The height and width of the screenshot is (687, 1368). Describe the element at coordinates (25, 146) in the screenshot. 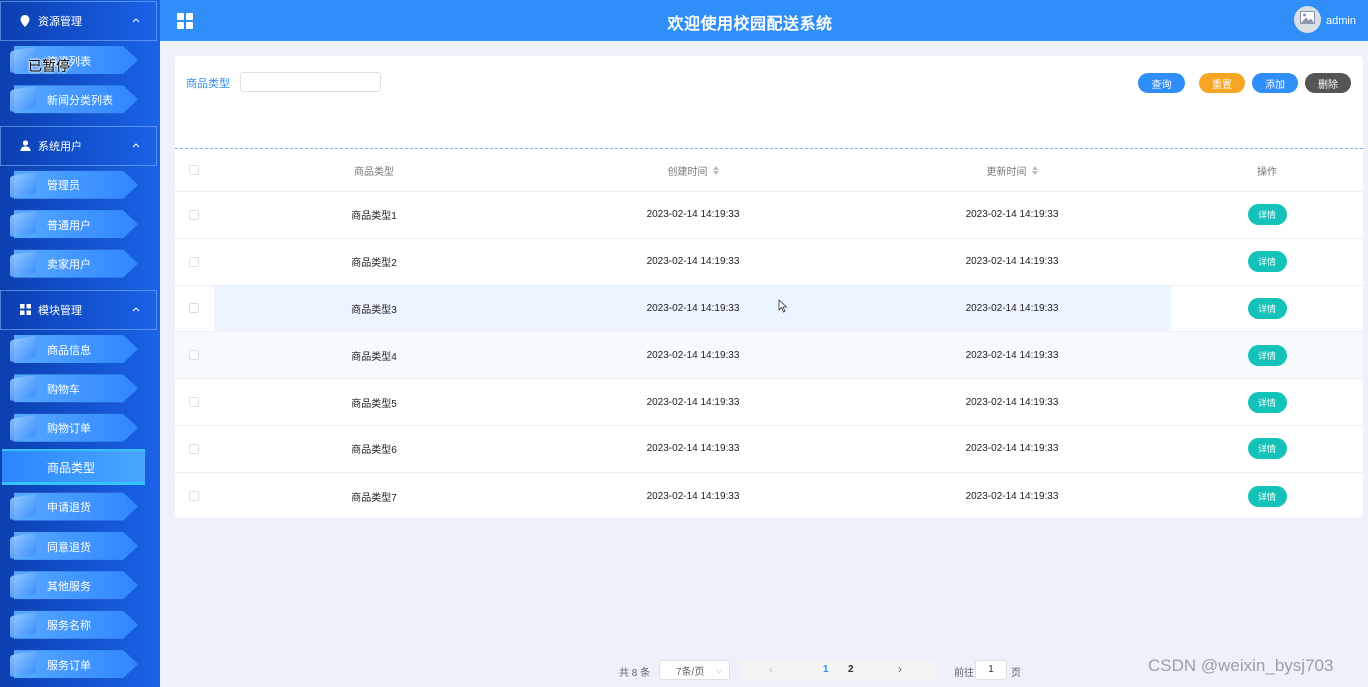

I see `user-icon` at that location.